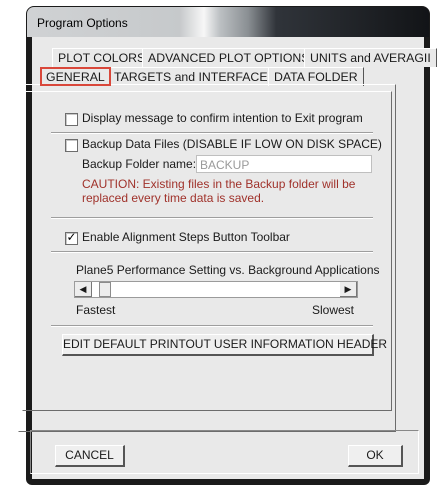  Describe the element at coordinates (102, 57) in the screenshot. I see `tab-plot-colors: PLOT COLORS` at that location.